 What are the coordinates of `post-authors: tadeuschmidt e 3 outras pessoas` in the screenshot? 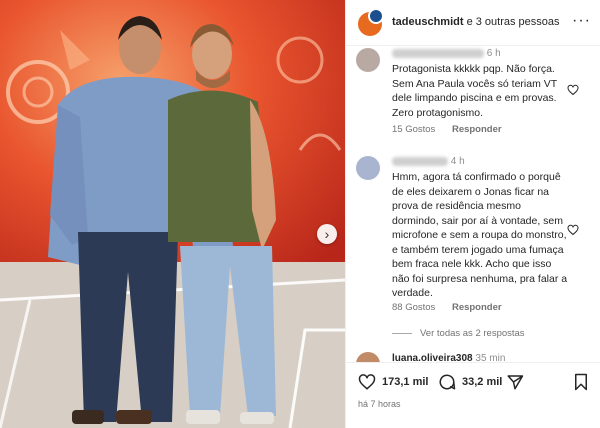 It's located at (476, 22).